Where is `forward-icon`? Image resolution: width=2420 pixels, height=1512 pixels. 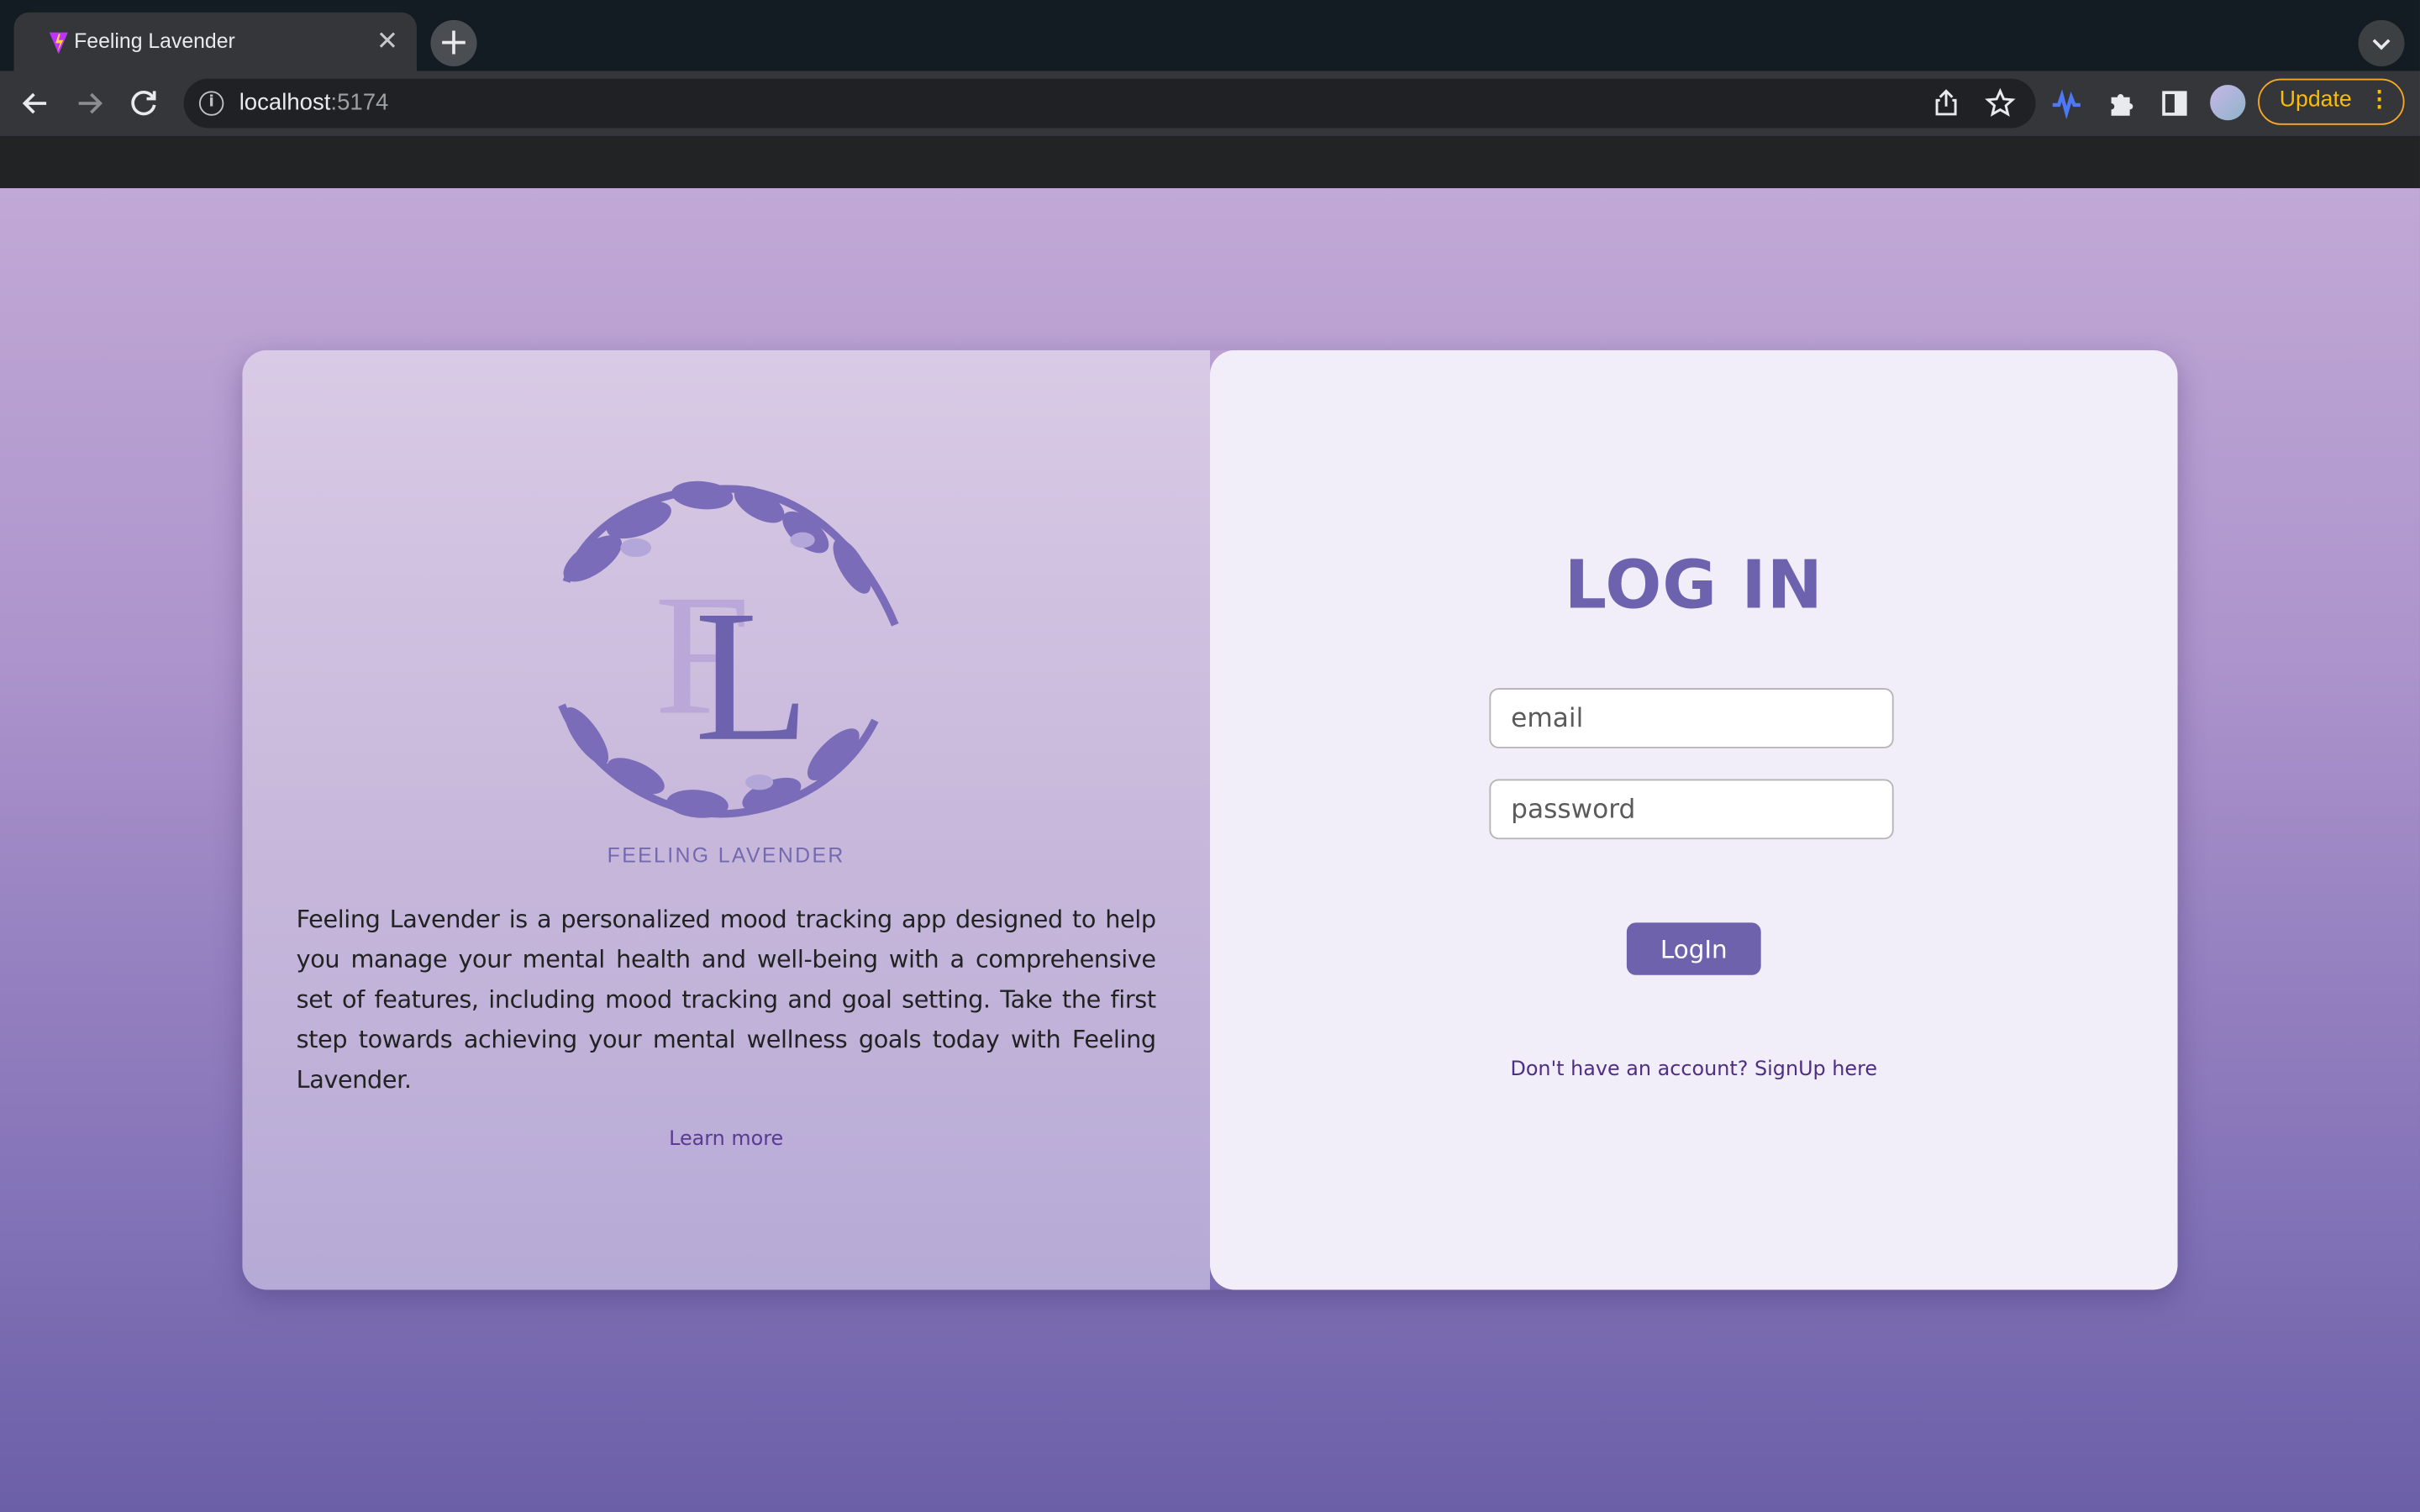 forward-icon is located at coordinates (90, 103).